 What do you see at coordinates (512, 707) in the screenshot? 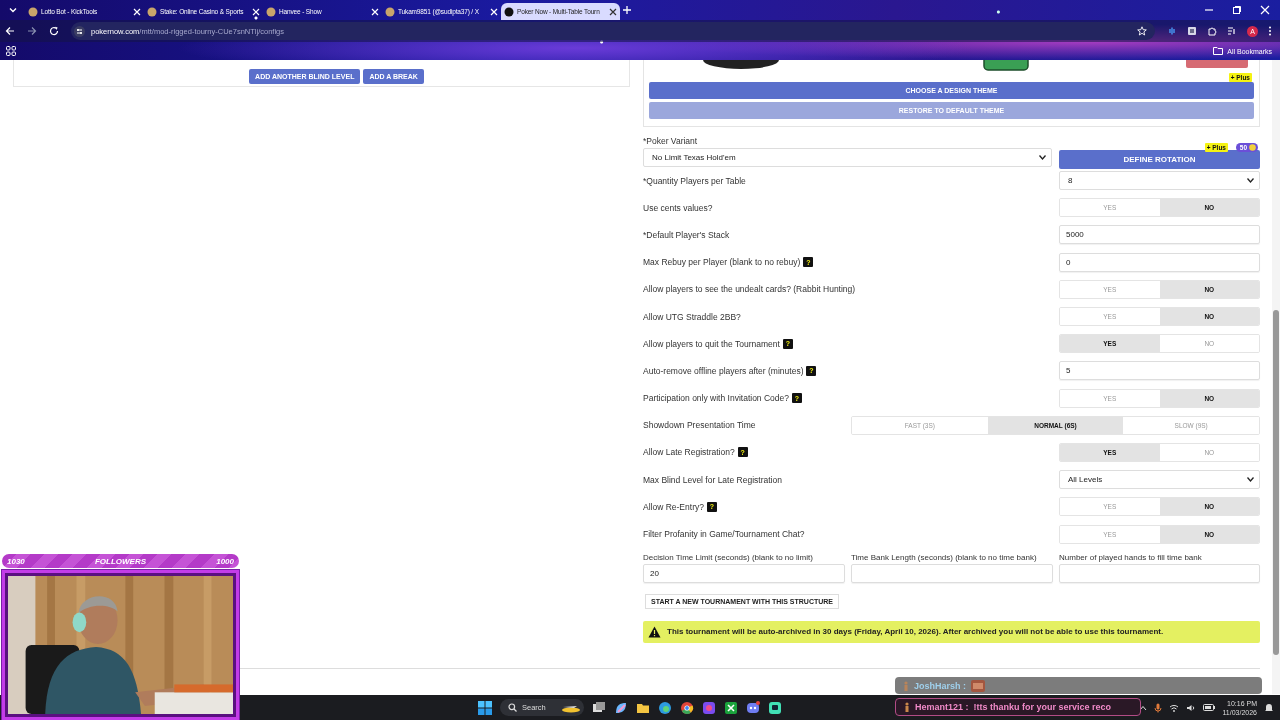
I see `search-icon` at bounding box center [512, 707].